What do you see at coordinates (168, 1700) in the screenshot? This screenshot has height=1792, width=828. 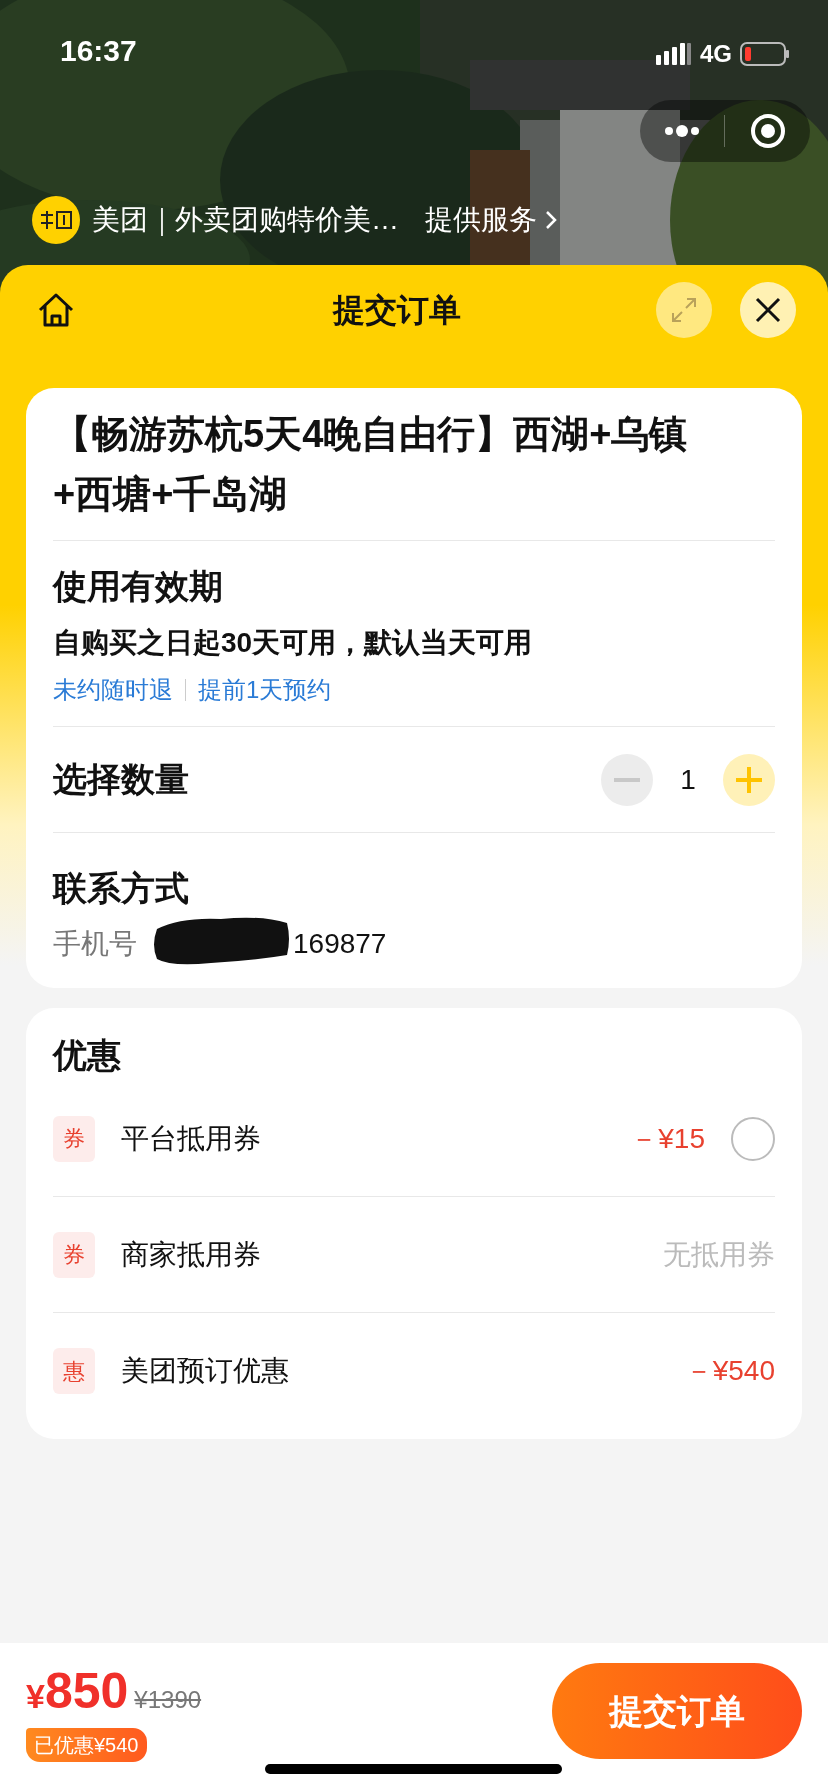 I see `original-price: ¥1390` at bounding box center [168, 1700].